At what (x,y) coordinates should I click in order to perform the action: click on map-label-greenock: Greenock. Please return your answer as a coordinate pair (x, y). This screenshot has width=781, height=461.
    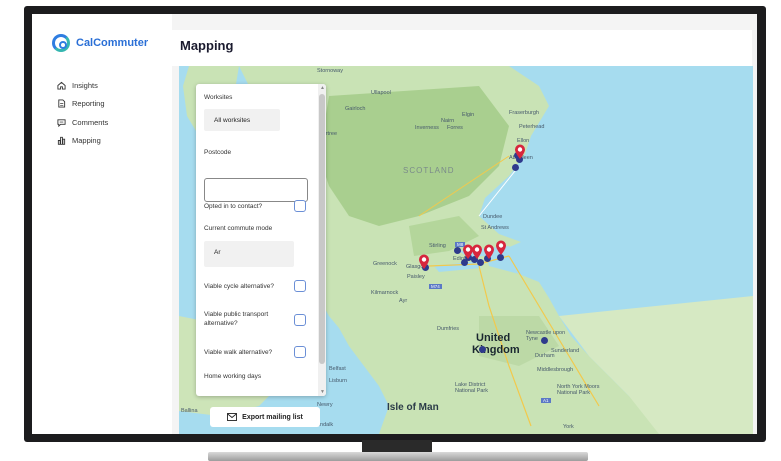
    Looking at the image, I should click on (385, 264).